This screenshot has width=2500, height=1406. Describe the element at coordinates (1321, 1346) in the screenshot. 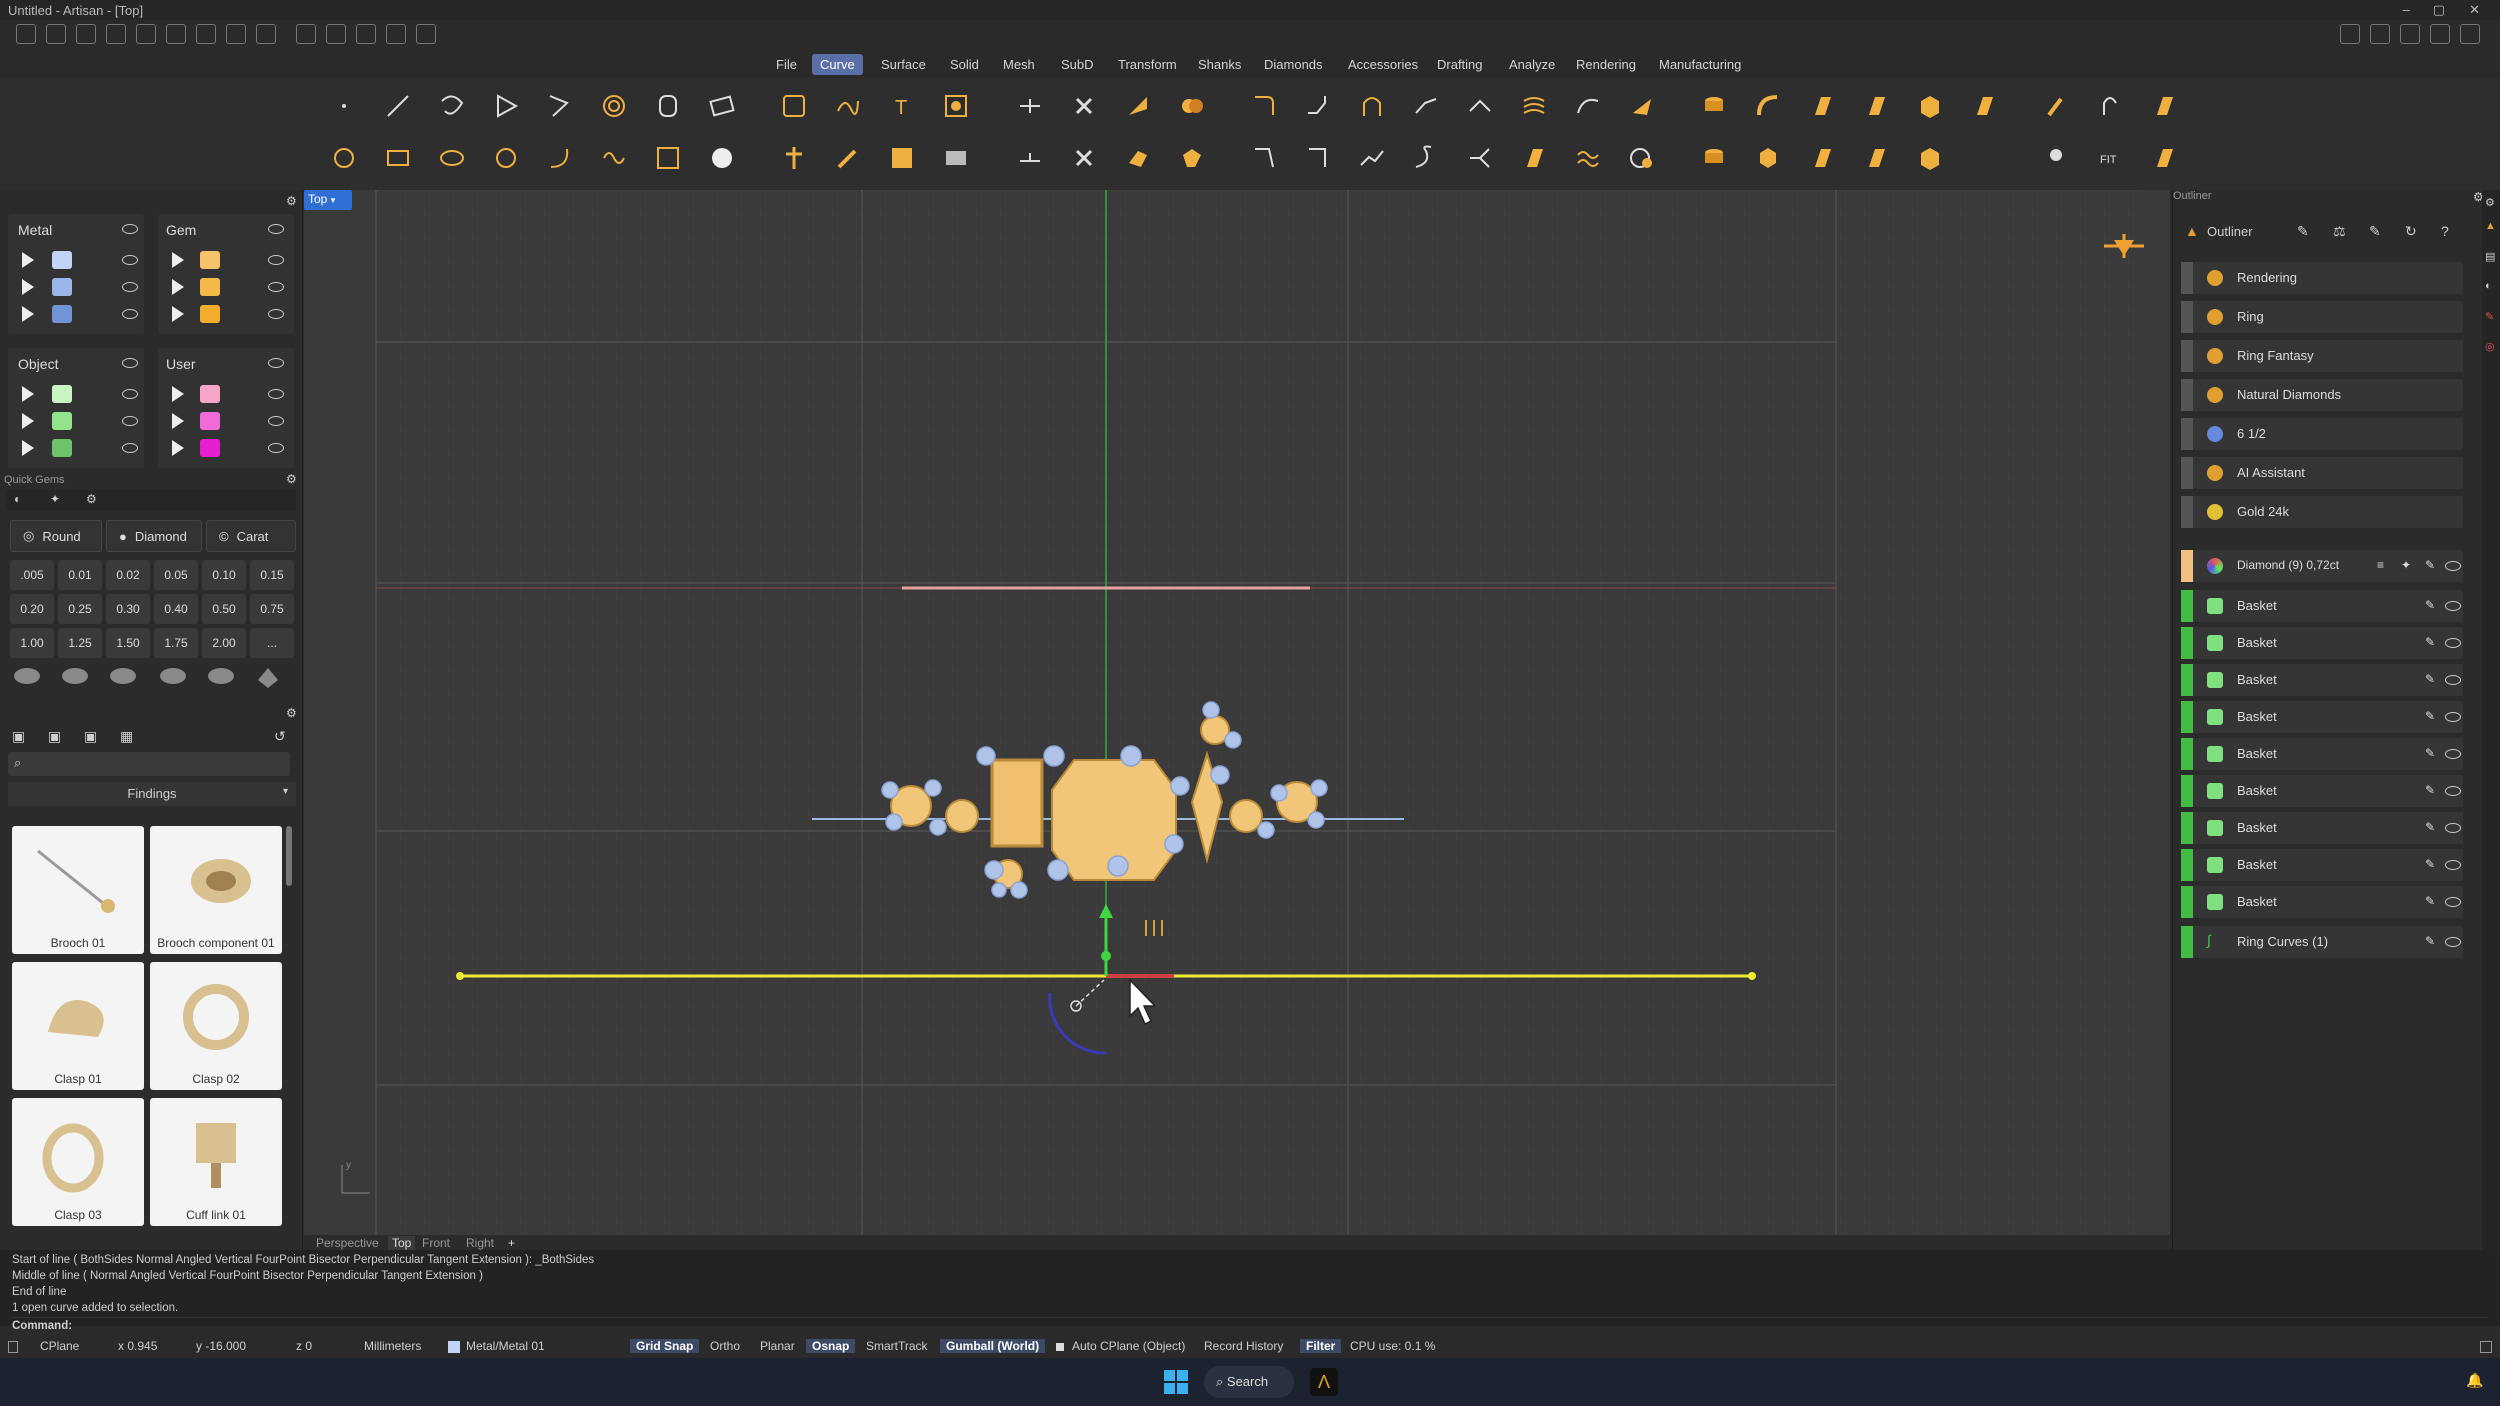

I see `filter-toggle: Filter` at that location.